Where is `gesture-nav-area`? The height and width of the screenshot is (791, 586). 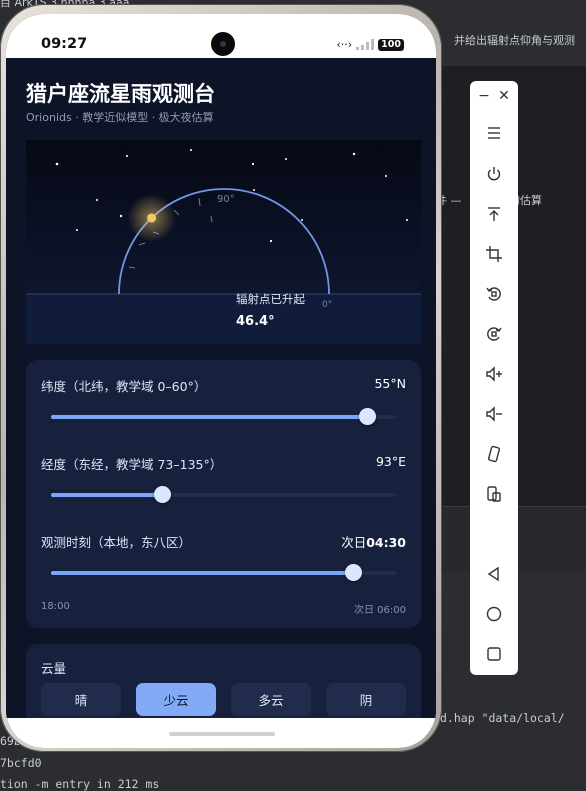
gesture-nav-area is located at coordinates (221, 733).